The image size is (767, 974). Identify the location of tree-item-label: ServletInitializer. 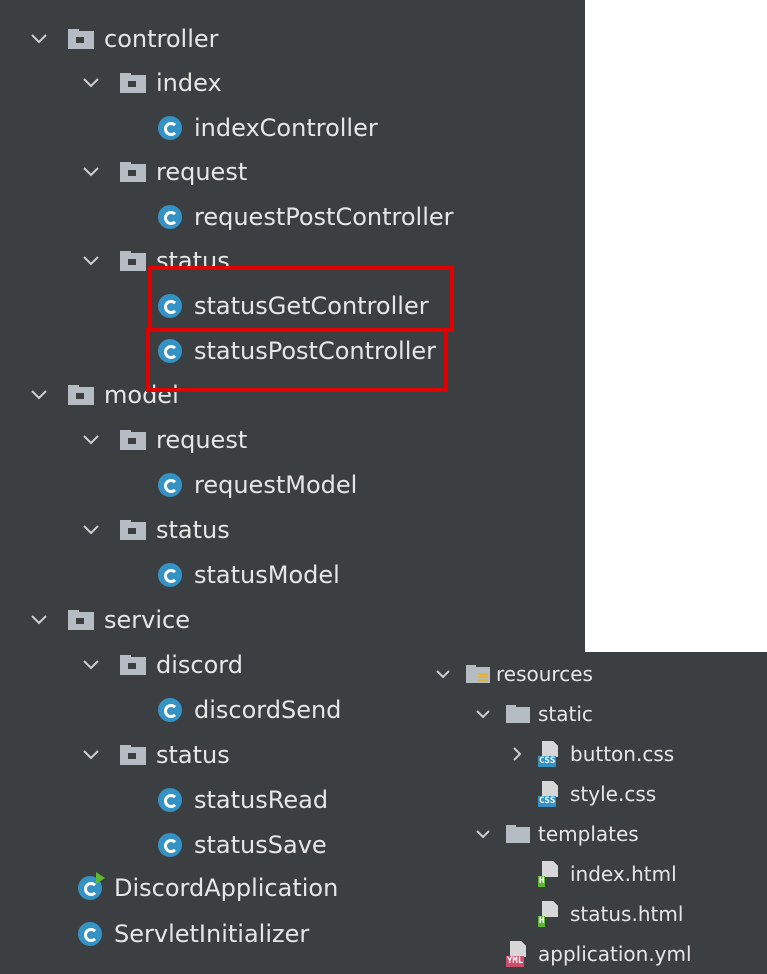
(212, 934).